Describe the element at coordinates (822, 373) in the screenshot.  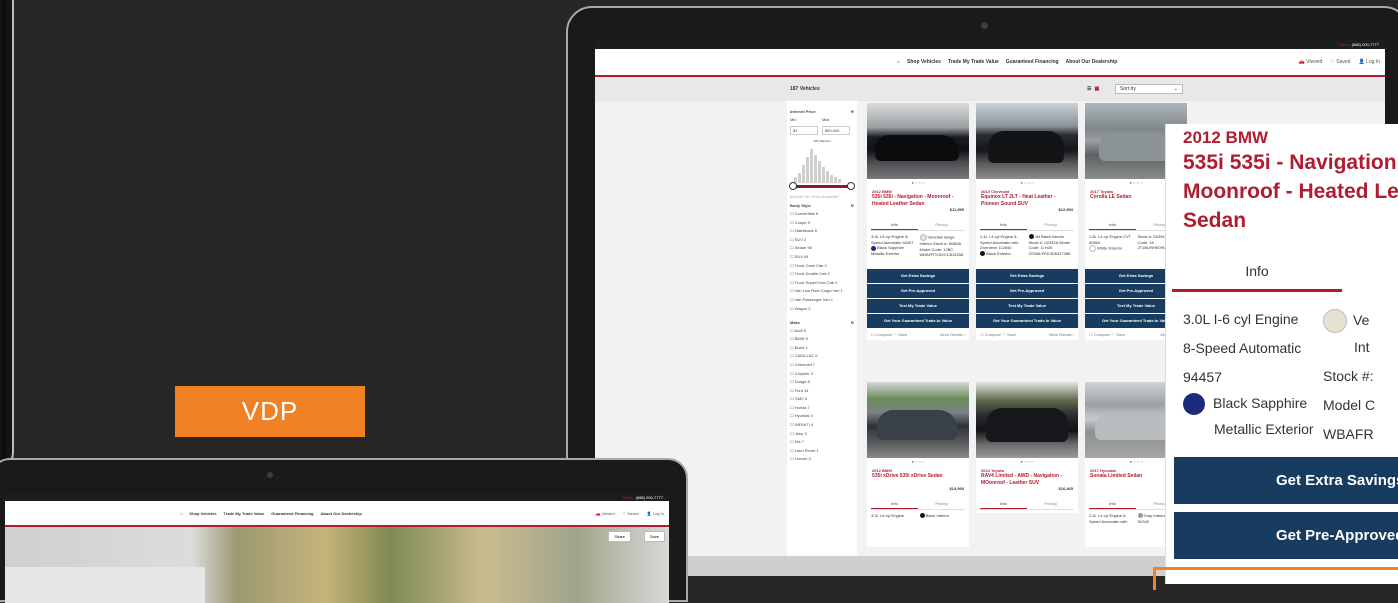
I see `filter-option: ☐ Chrysler 2` at that location.